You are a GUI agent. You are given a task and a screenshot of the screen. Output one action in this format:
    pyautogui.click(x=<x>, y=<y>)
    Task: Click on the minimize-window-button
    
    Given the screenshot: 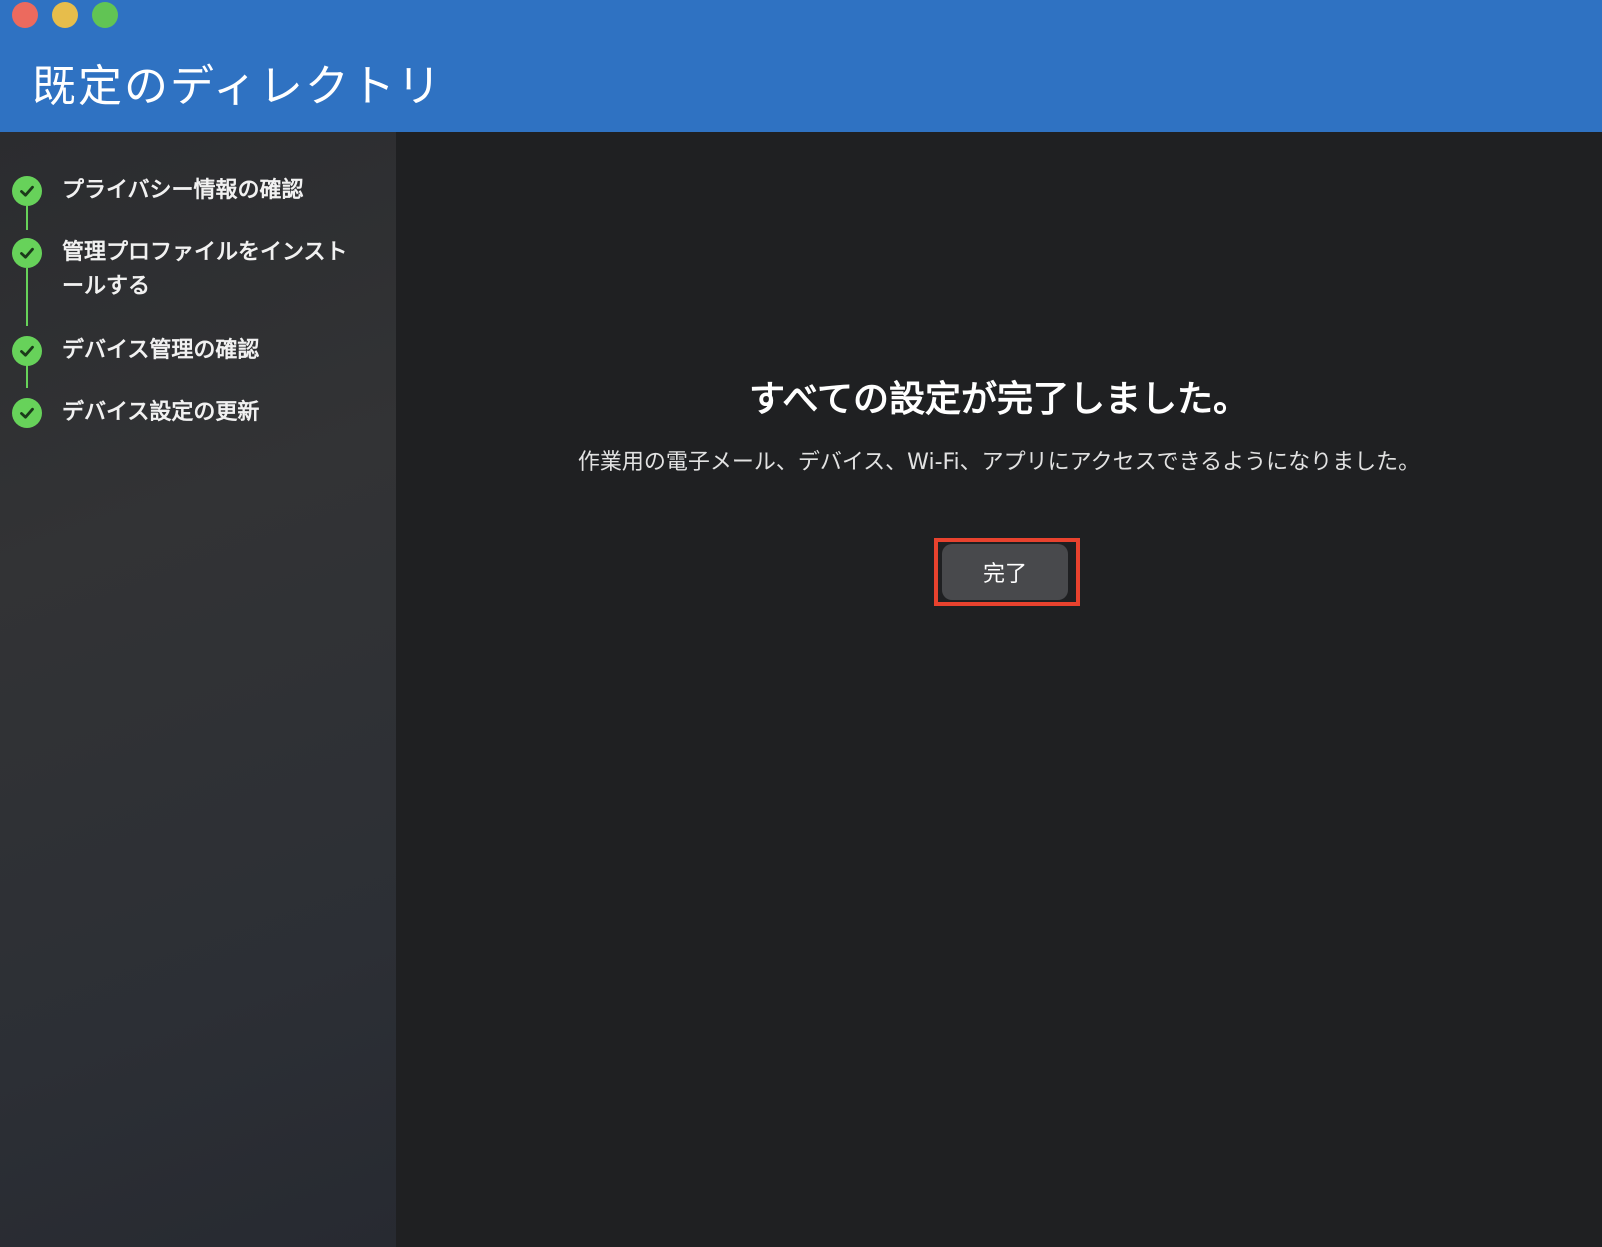 What is the action you would take?
    pyautogui.click(x=65, y=15)
    